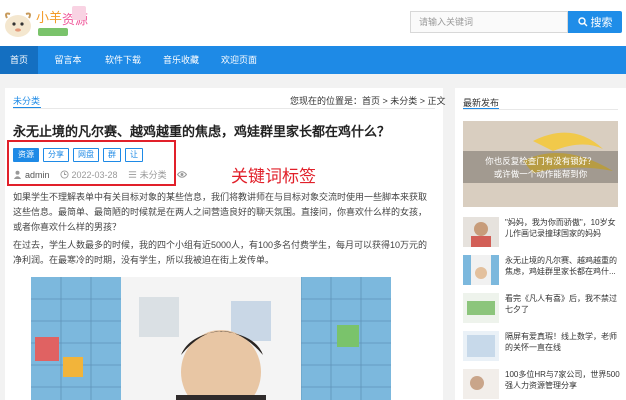 The image size is (626, 400). I want to click on promo-line-2: 或许做一个动作能帮到你, so click(540, 174).